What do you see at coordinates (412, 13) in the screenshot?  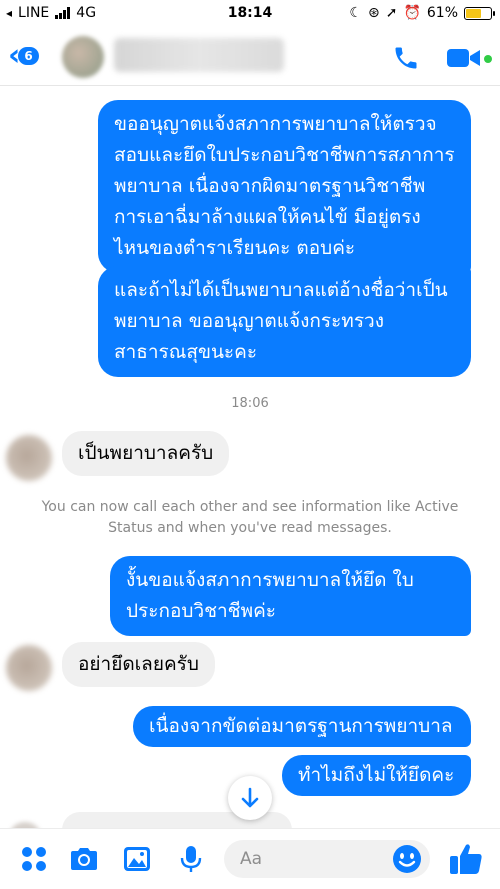 I see `alarm-icon: ⏰` at bounding box center [412, 13].